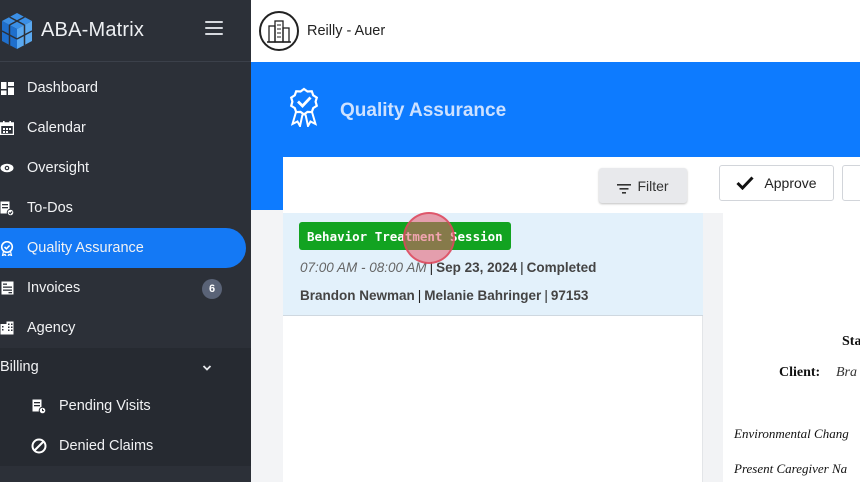 The image size is (860, 482). I want to click on session-people: Brandon Newman | Melanie Bahringer | 97153, so click(444, 295).